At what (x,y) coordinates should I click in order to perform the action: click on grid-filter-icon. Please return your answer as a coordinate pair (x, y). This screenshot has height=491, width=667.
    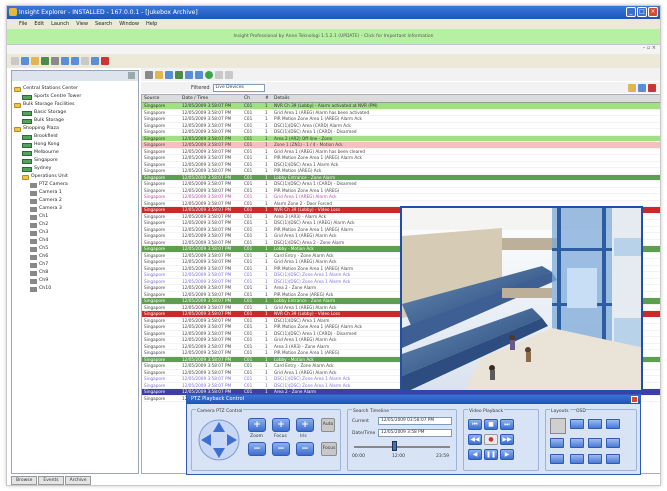
    Looking at the image, I should click on (199, 74).